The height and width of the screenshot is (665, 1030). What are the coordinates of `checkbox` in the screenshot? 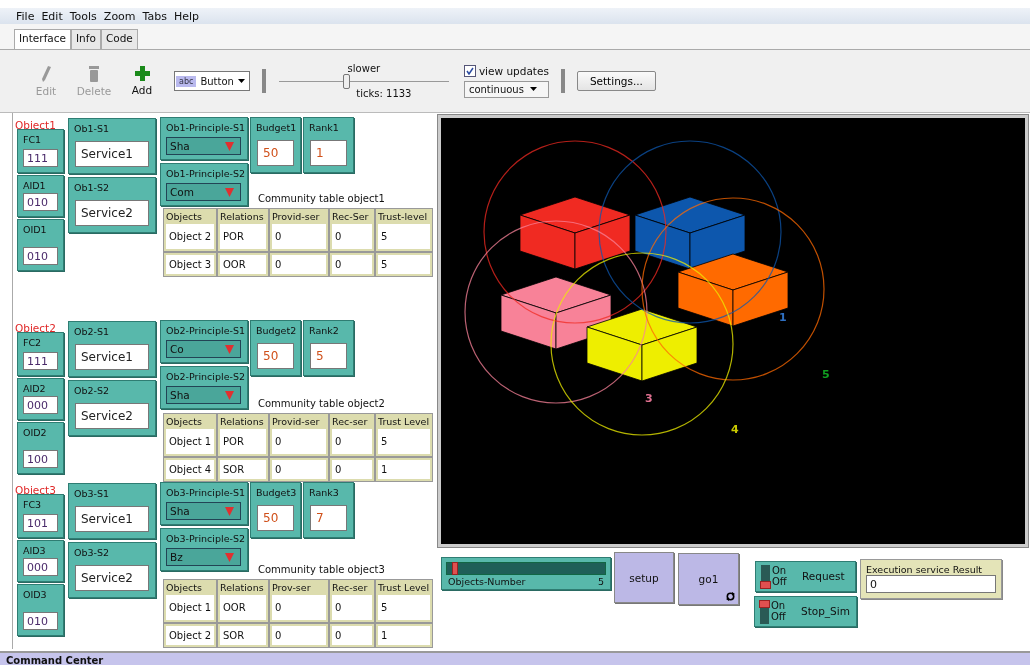 It's located at (469, 70).